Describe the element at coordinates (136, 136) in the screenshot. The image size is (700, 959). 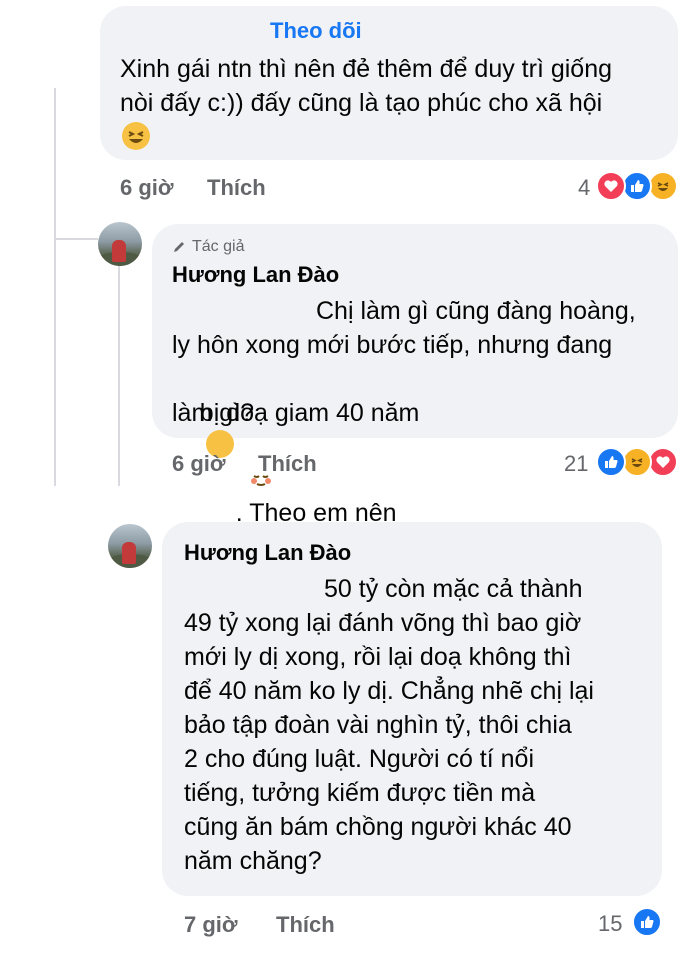
I see `laughing-emoji-icon` at that location.